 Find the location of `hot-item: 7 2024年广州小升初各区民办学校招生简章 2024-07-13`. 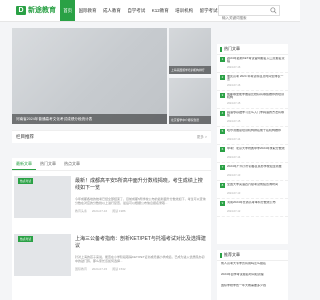

hot-item: 7 2024年广州小升初各区民办学校招生简章 2024-07-13 is located at coordinates (252, 172).